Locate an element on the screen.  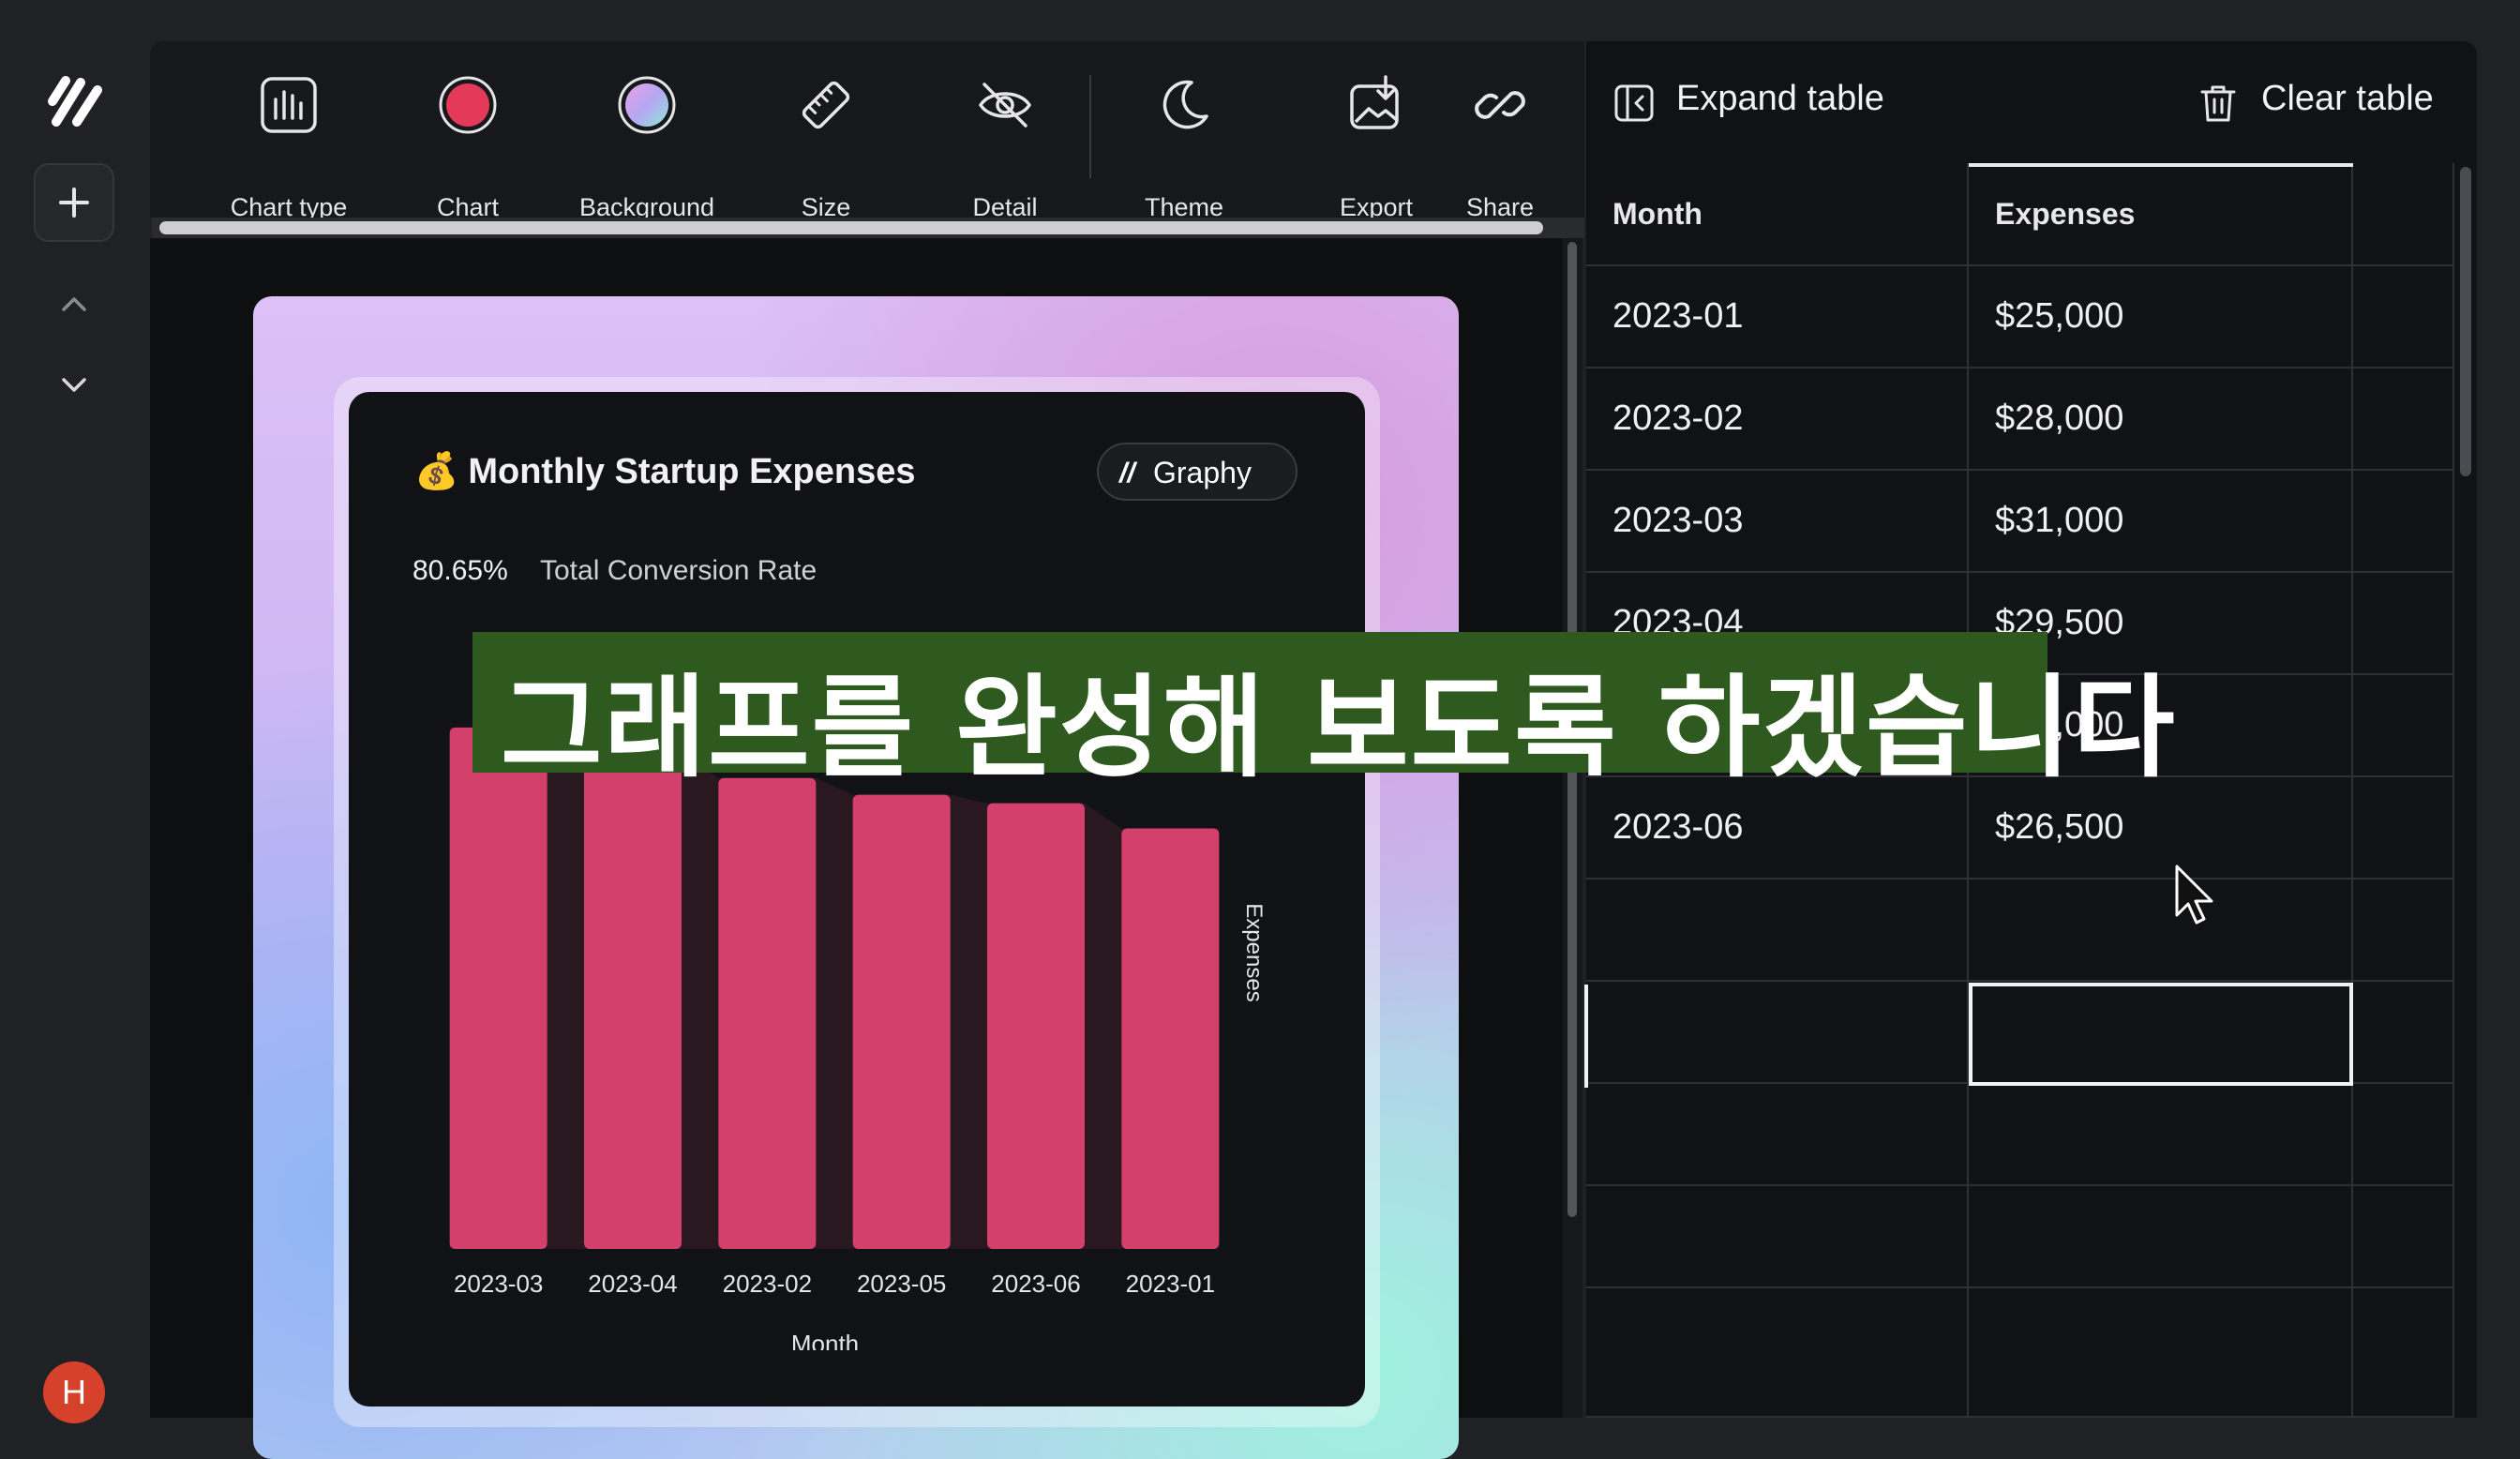
chevron-up-icon is located at coordinates (74, 304).